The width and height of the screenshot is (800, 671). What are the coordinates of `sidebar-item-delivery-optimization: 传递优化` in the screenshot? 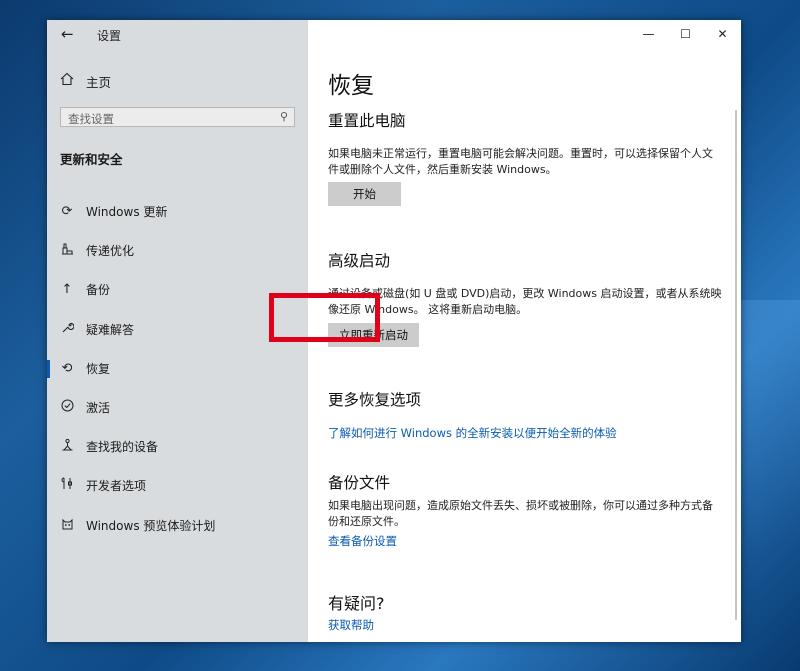 It's located at (177, 250).